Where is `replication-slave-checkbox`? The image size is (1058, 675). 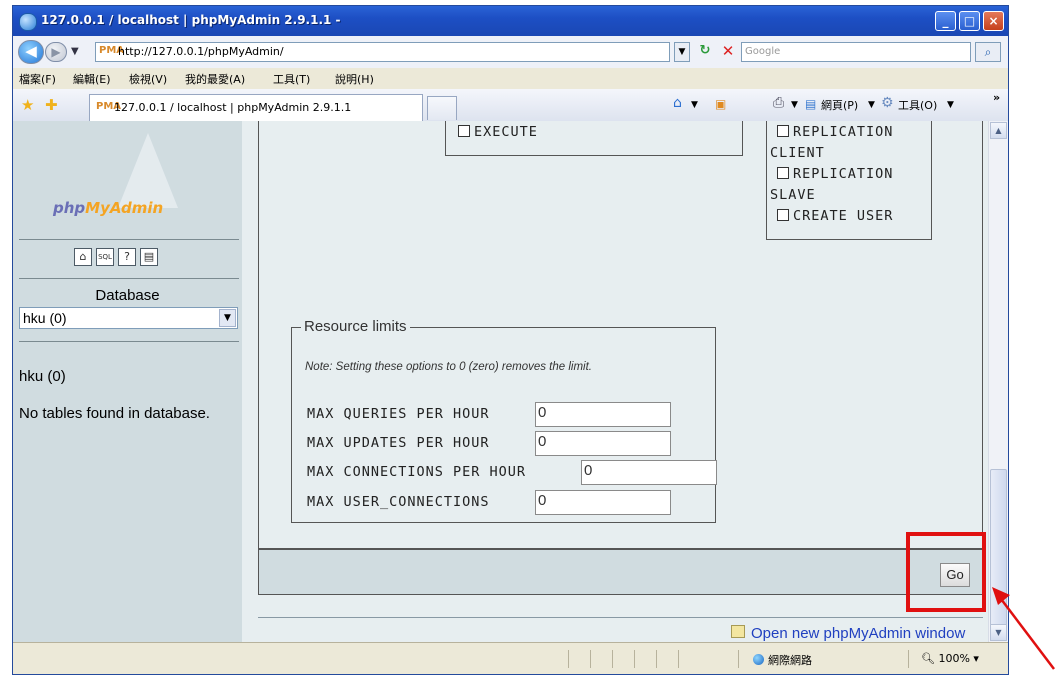
replication-slave-checkbox is located at coordinates (783, 173).